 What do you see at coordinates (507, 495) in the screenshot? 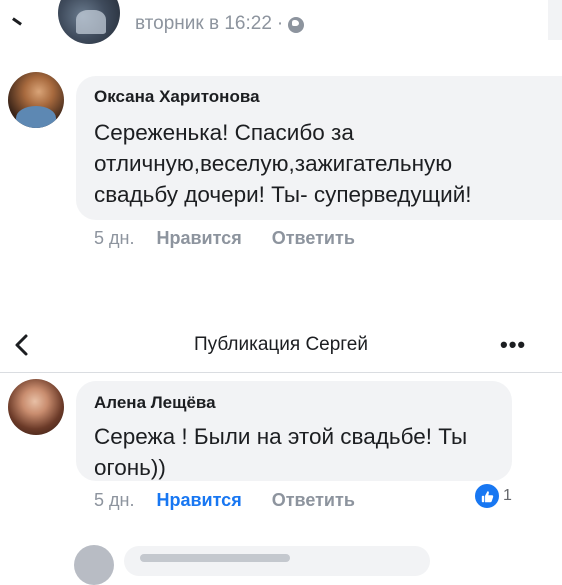
I see `reaction-count: 1` at bounding box center [507, 495].